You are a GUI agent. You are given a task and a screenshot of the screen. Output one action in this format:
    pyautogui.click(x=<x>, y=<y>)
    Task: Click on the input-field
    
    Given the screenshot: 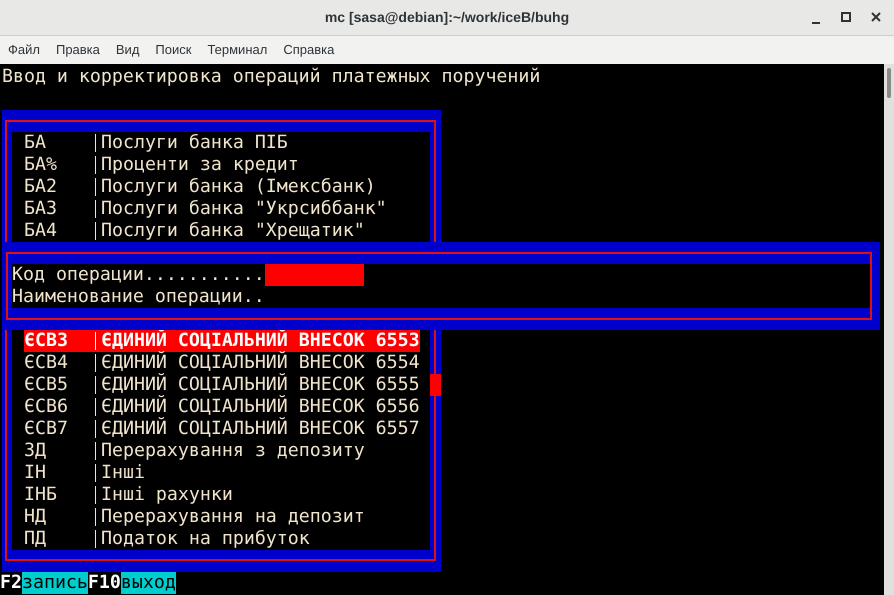 What is the action you would take?
    pyautogui.click(x=314, y=275)
    